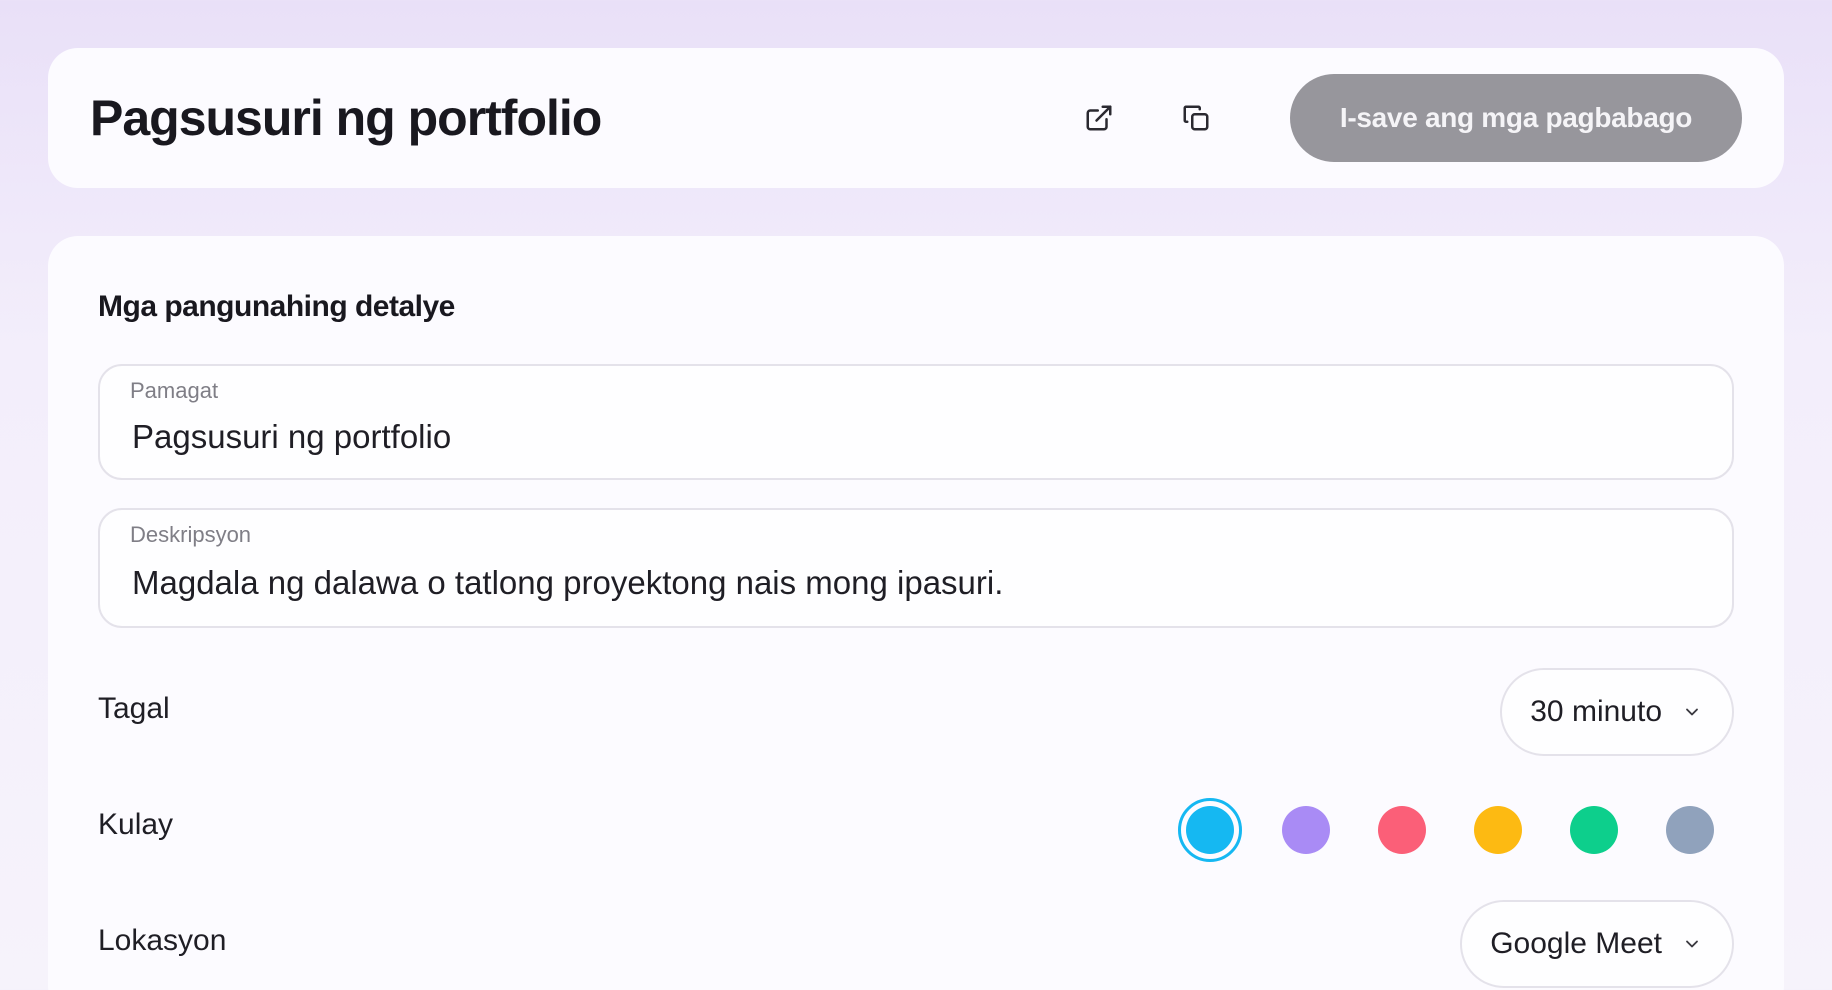 The width and height of the screenshot is (1832, 990). What do you see at coordinates (174, 390) in the screenshot?
I see `title-field-label: Pamagat` at bounding box center [174, 390].